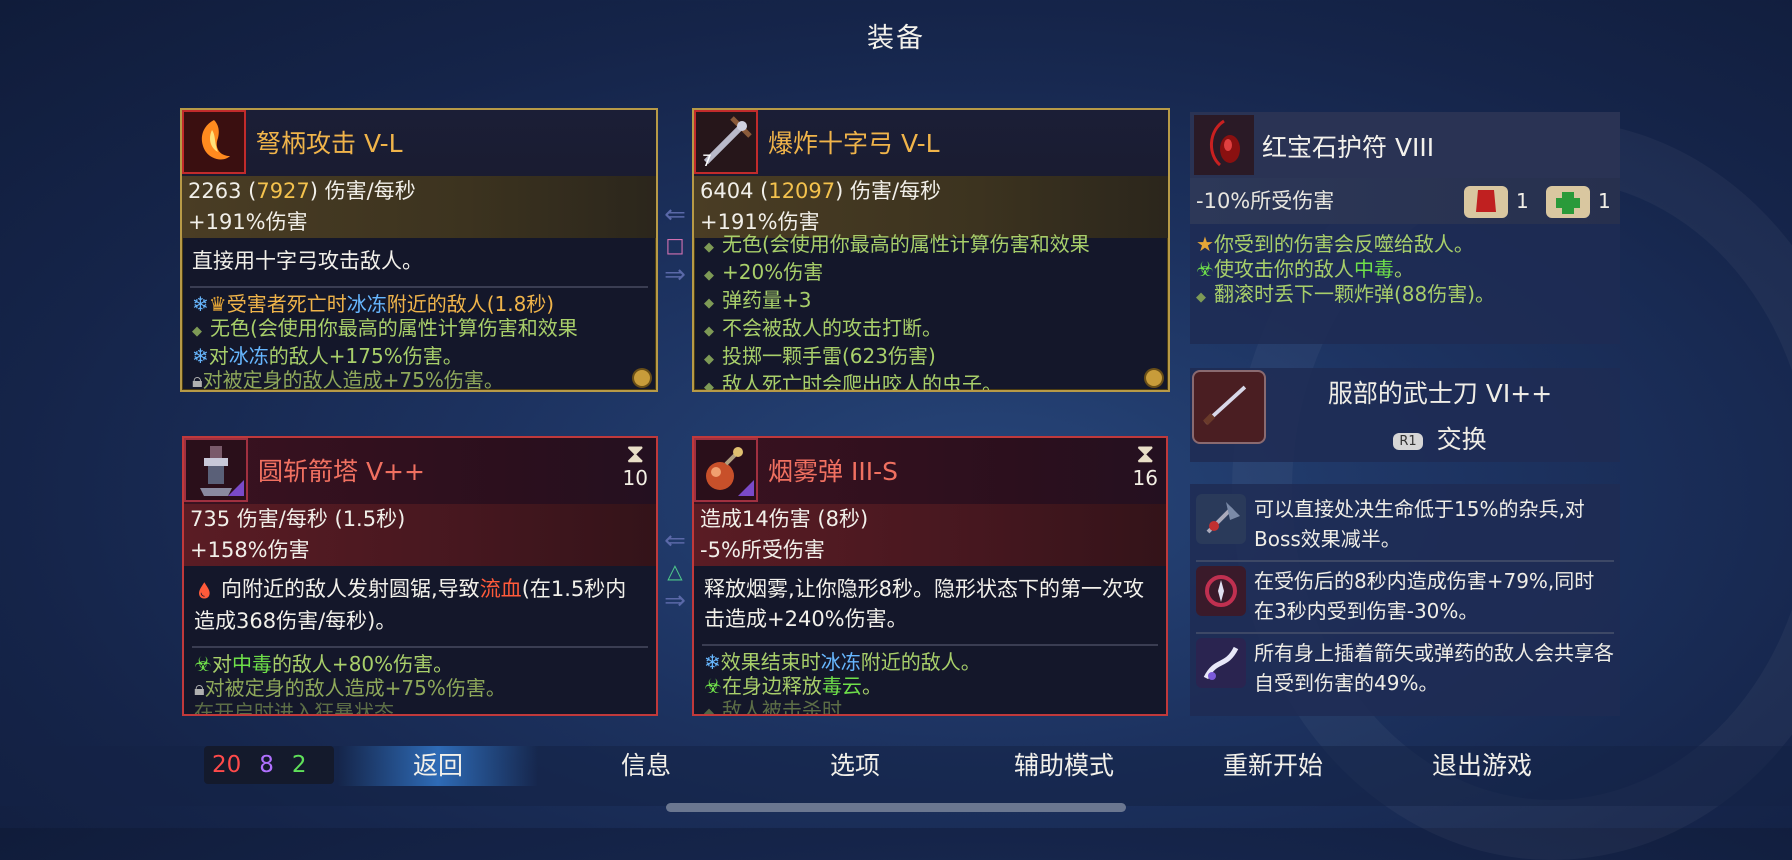 This screenshot has height=860, width=1792. Describe the element at coordinates (642, 378) in the screenshot. I see `corner-gem-icon` at that location.